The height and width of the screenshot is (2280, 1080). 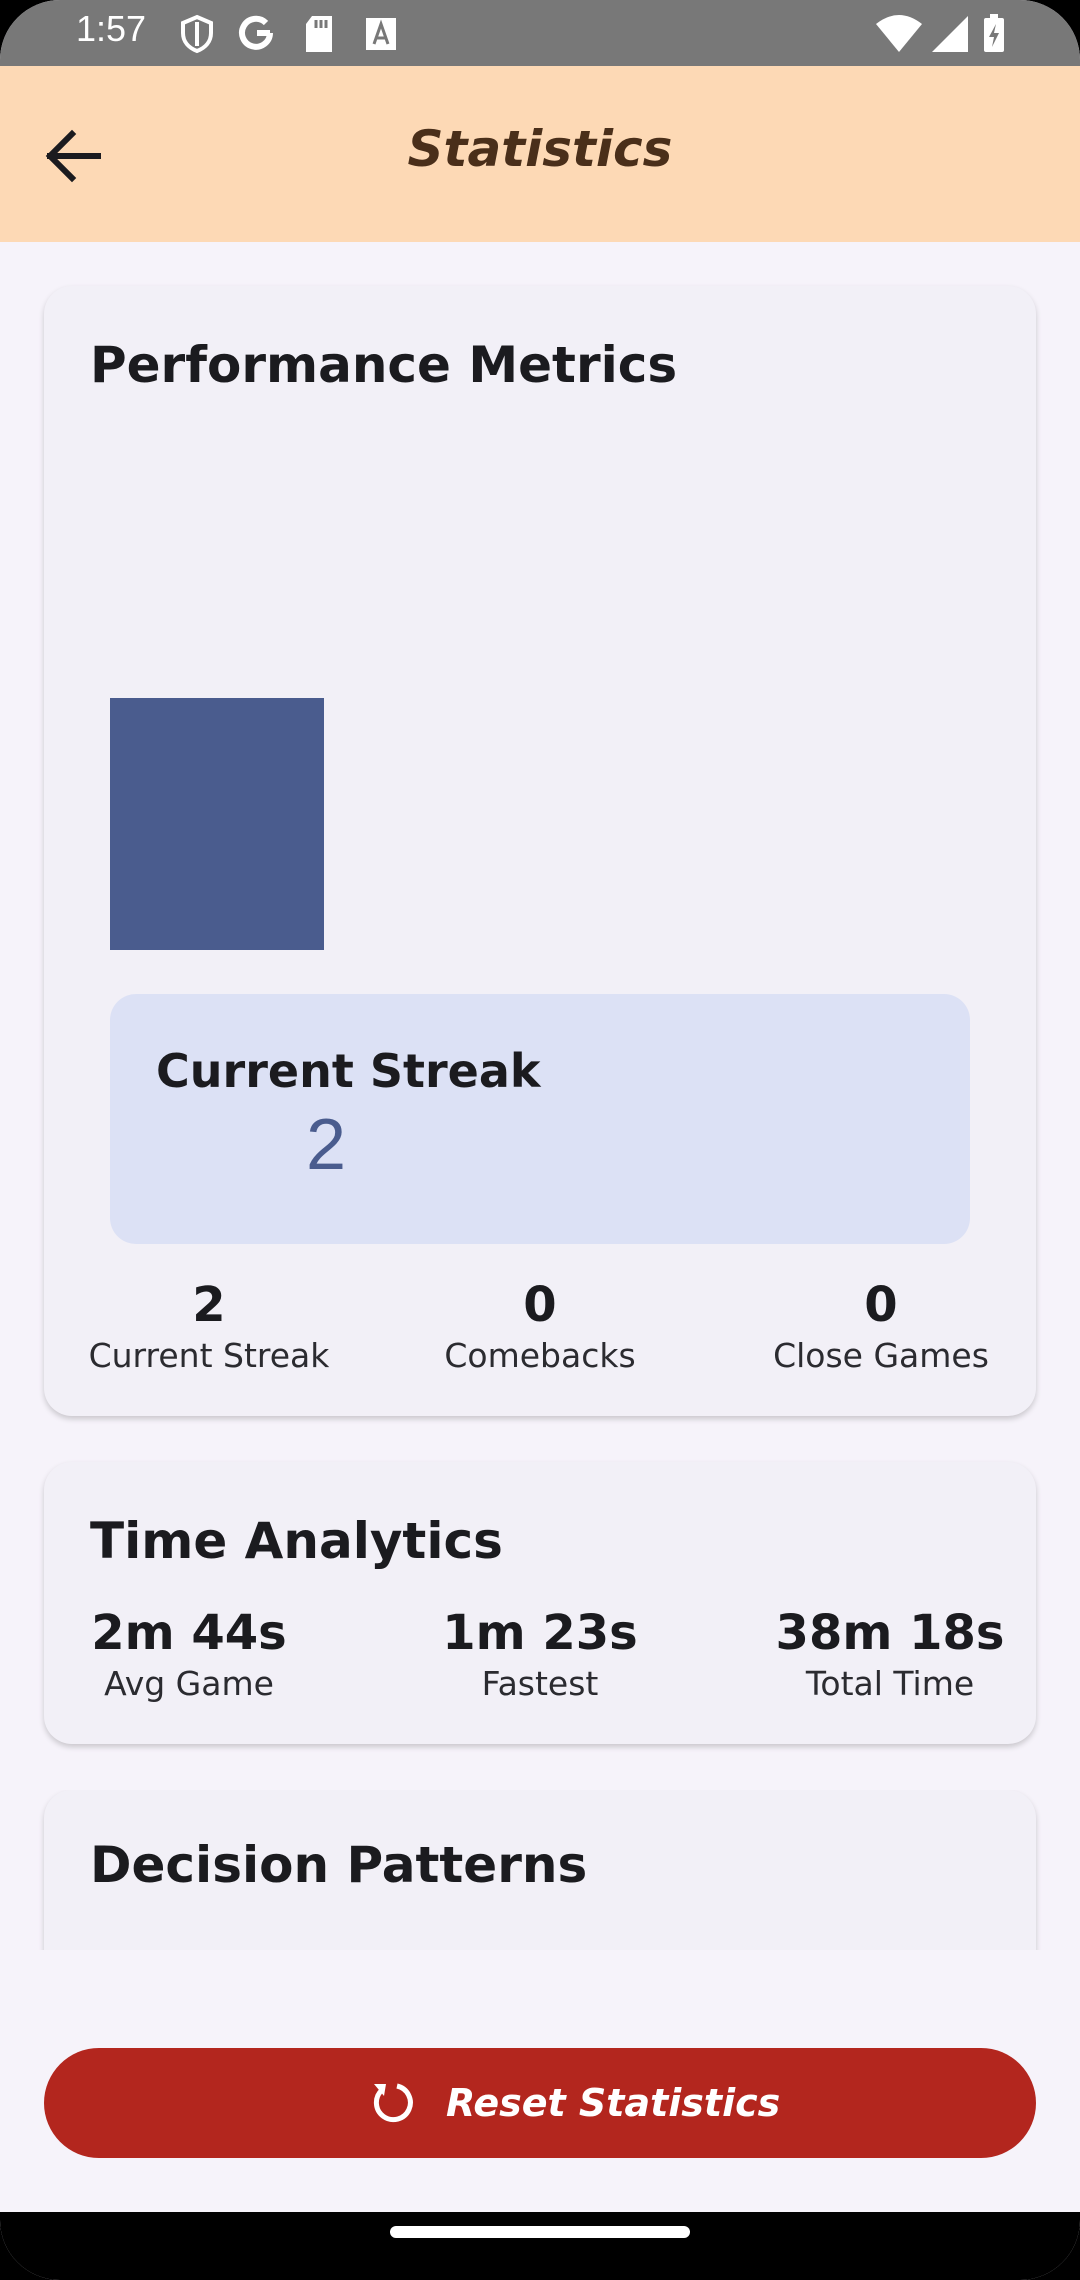 I want to click on current-streak-box: Current Streak 2, so click(x=540, y=1119).